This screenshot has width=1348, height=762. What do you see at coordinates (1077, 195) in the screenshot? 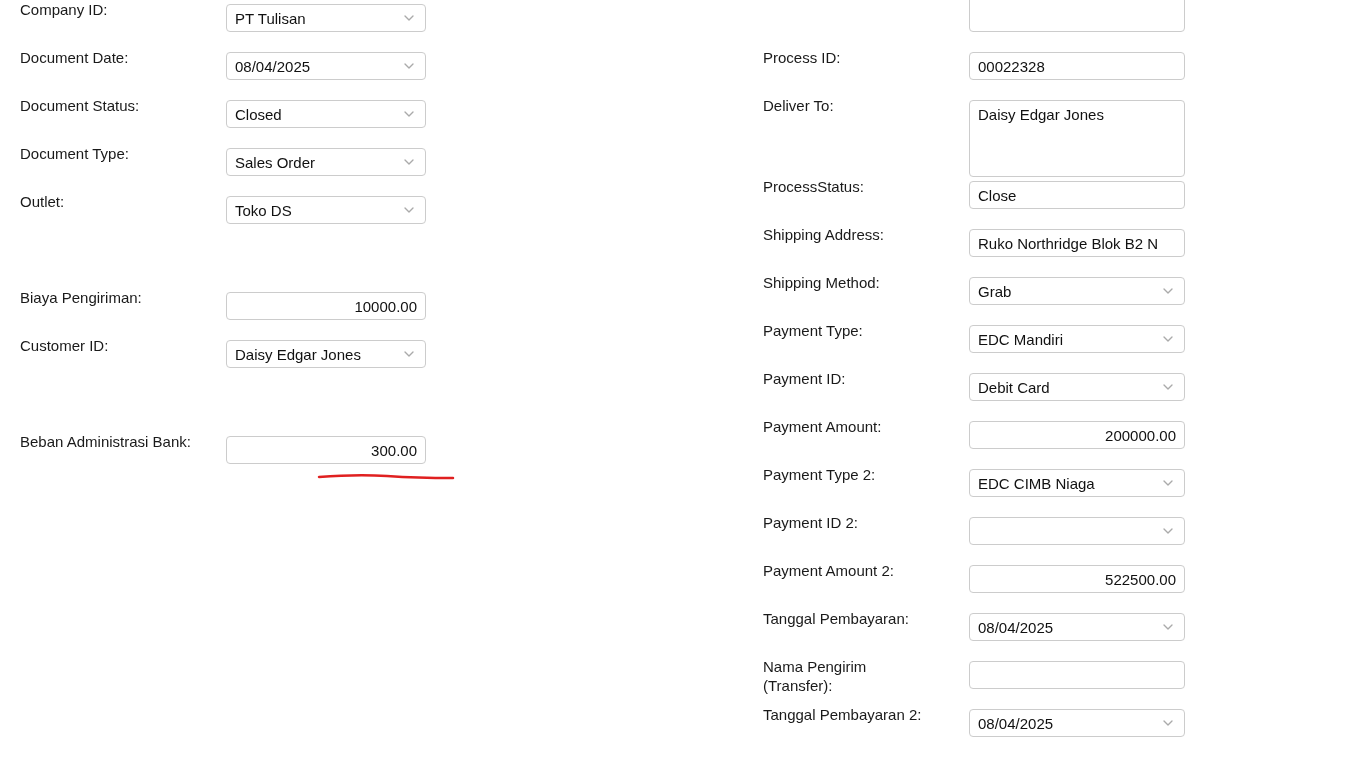
I see `text-field: Close` at bounding box center [1077, 195].